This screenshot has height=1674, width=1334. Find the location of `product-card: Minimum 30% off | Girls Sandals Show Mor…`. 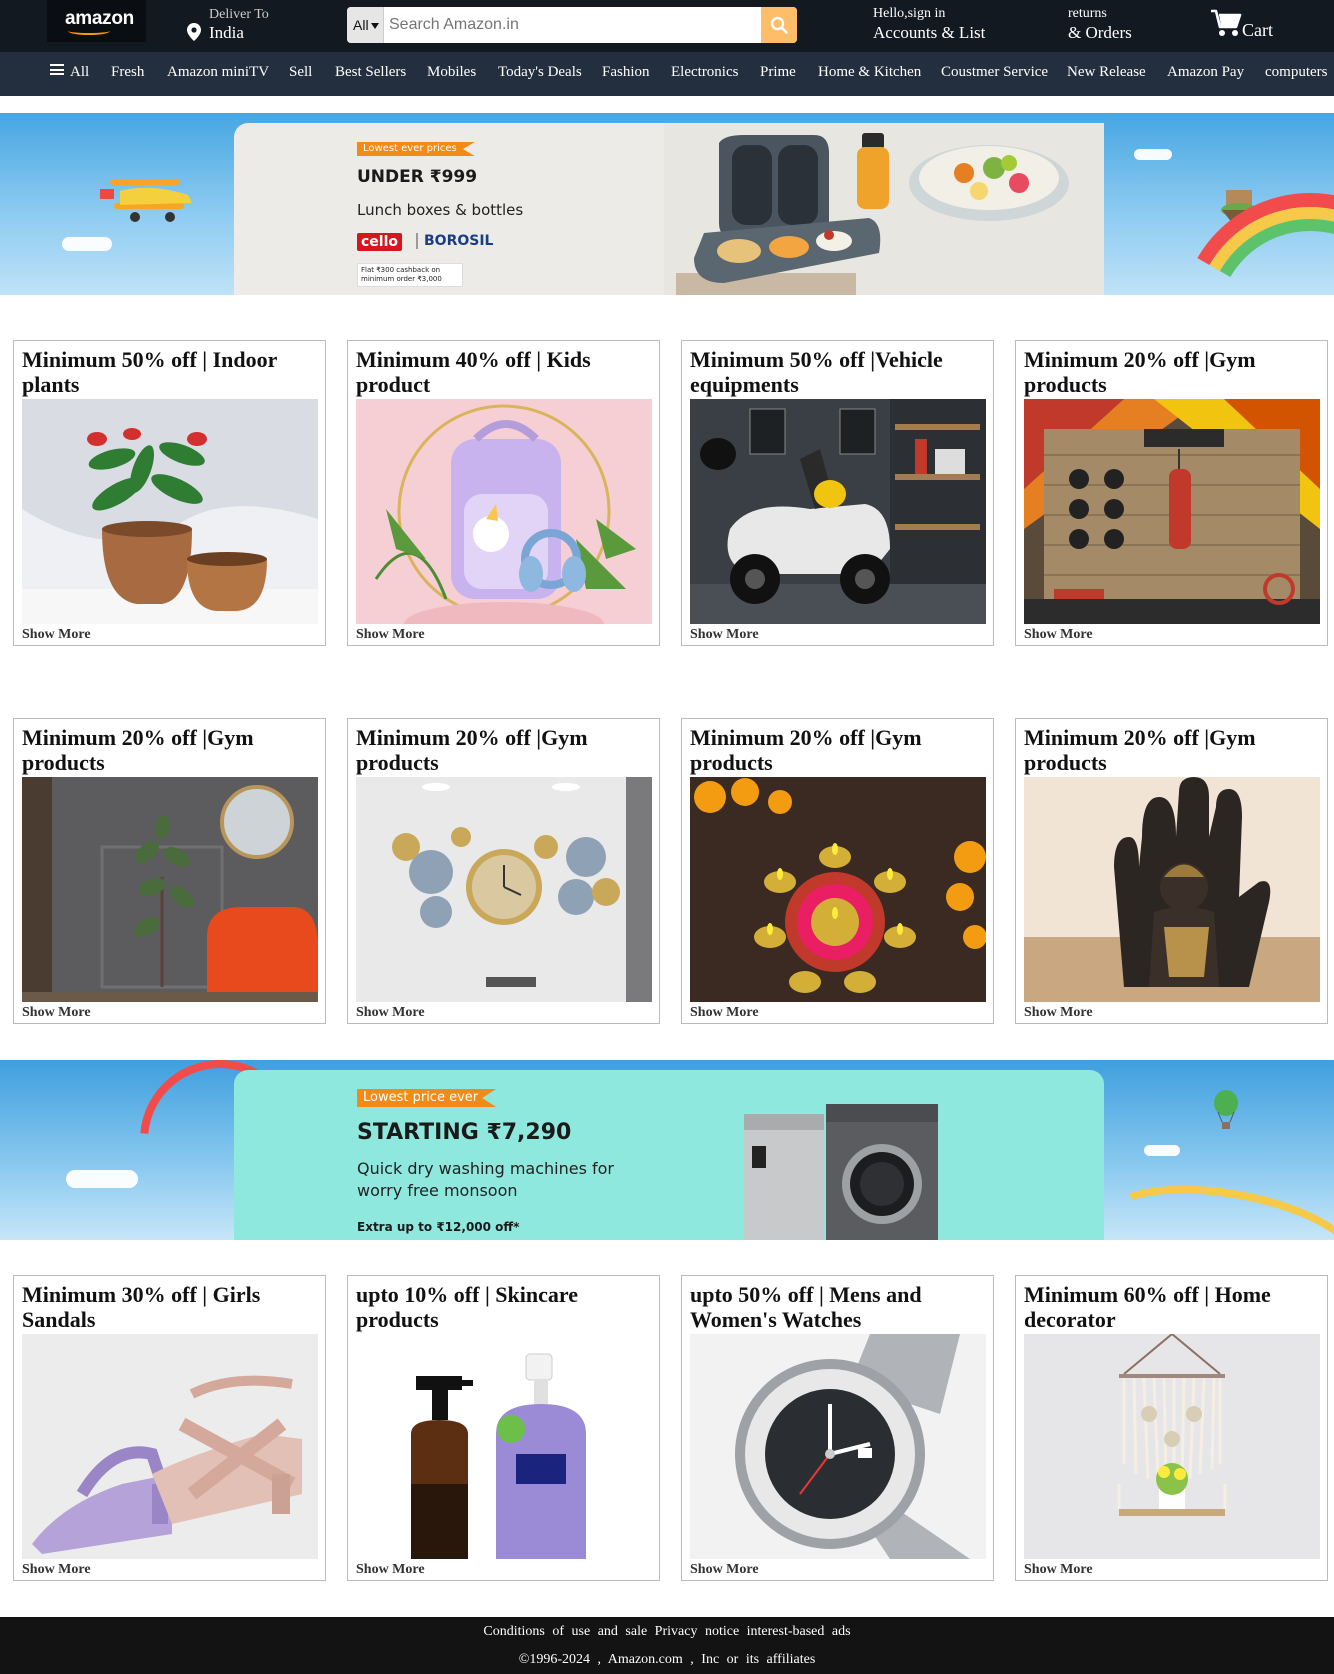

product-card: Minimum 30% off | Girls Sandals Show Mor… is located at coordinates (169, 1428).